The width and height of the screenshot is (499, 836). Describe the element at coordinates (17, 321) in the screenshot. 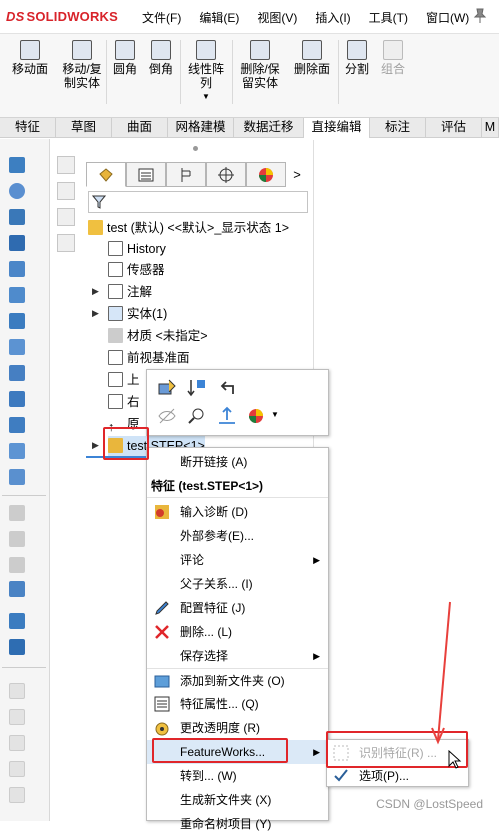

I see `shell-icon` at that location.